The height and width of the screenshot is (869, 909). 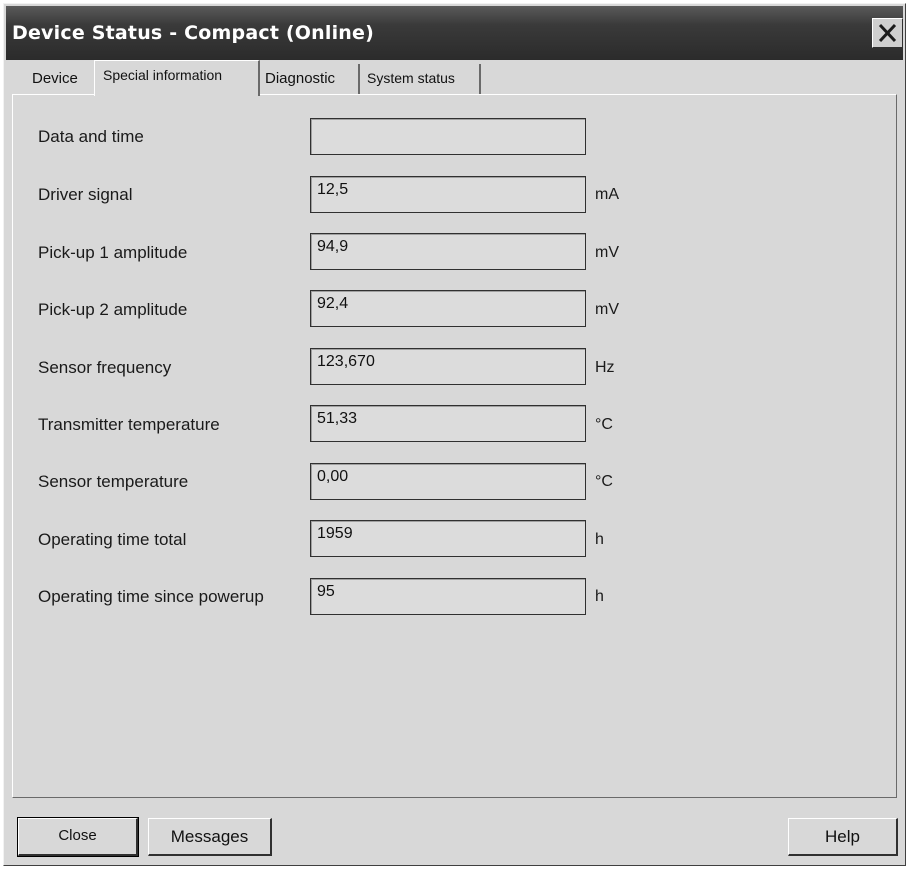 I want to click on operating-time-total-field: 1959, so click(x=448, y=538).